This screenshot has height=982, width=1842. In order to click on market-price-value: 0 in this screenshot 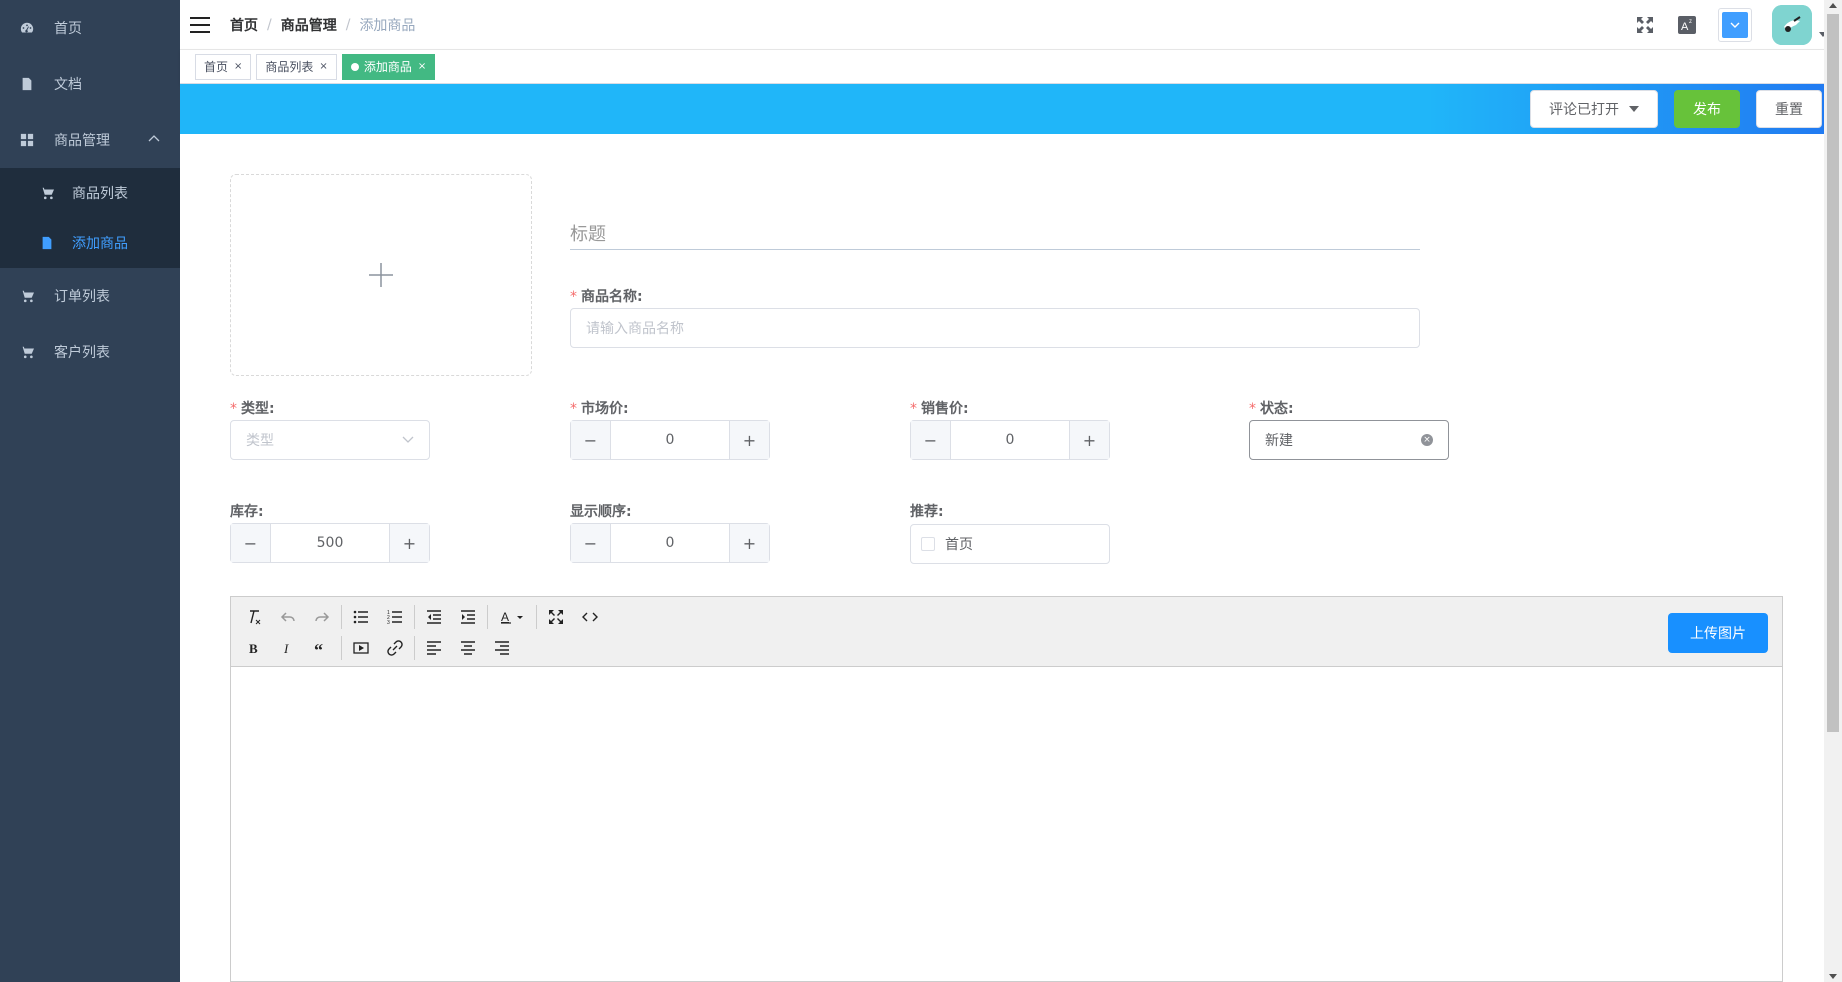, I will do `click(670, 440)`.